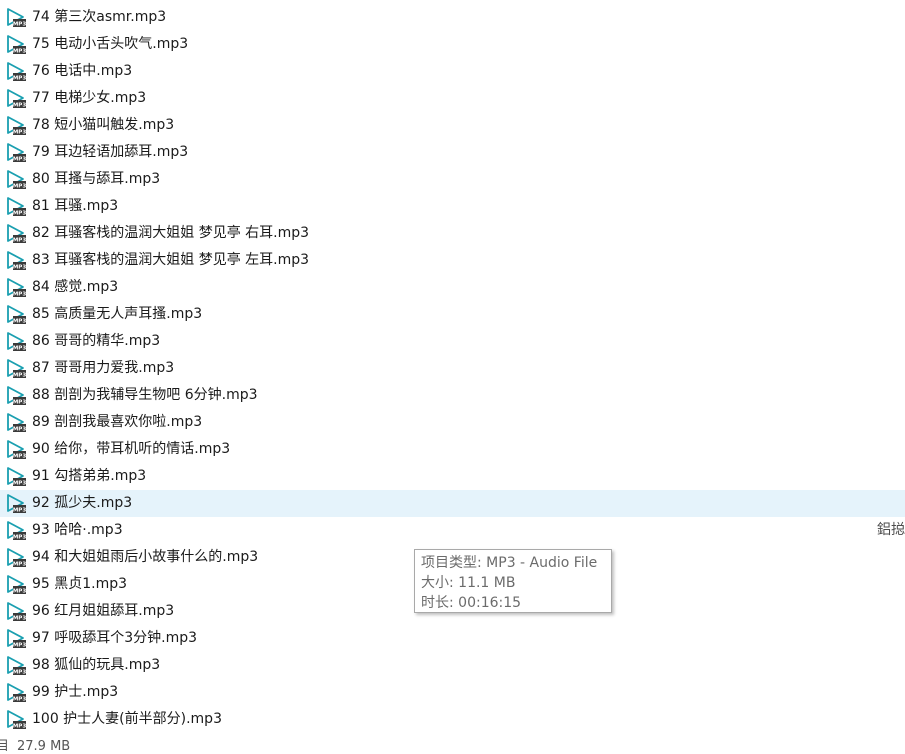 The width and height of the screenshot is (905, 754). Describe the element at coordinates (103, 611) in the screenshot. I see `file-name: 96 红月姐姐舔耳.mp3` at that location.